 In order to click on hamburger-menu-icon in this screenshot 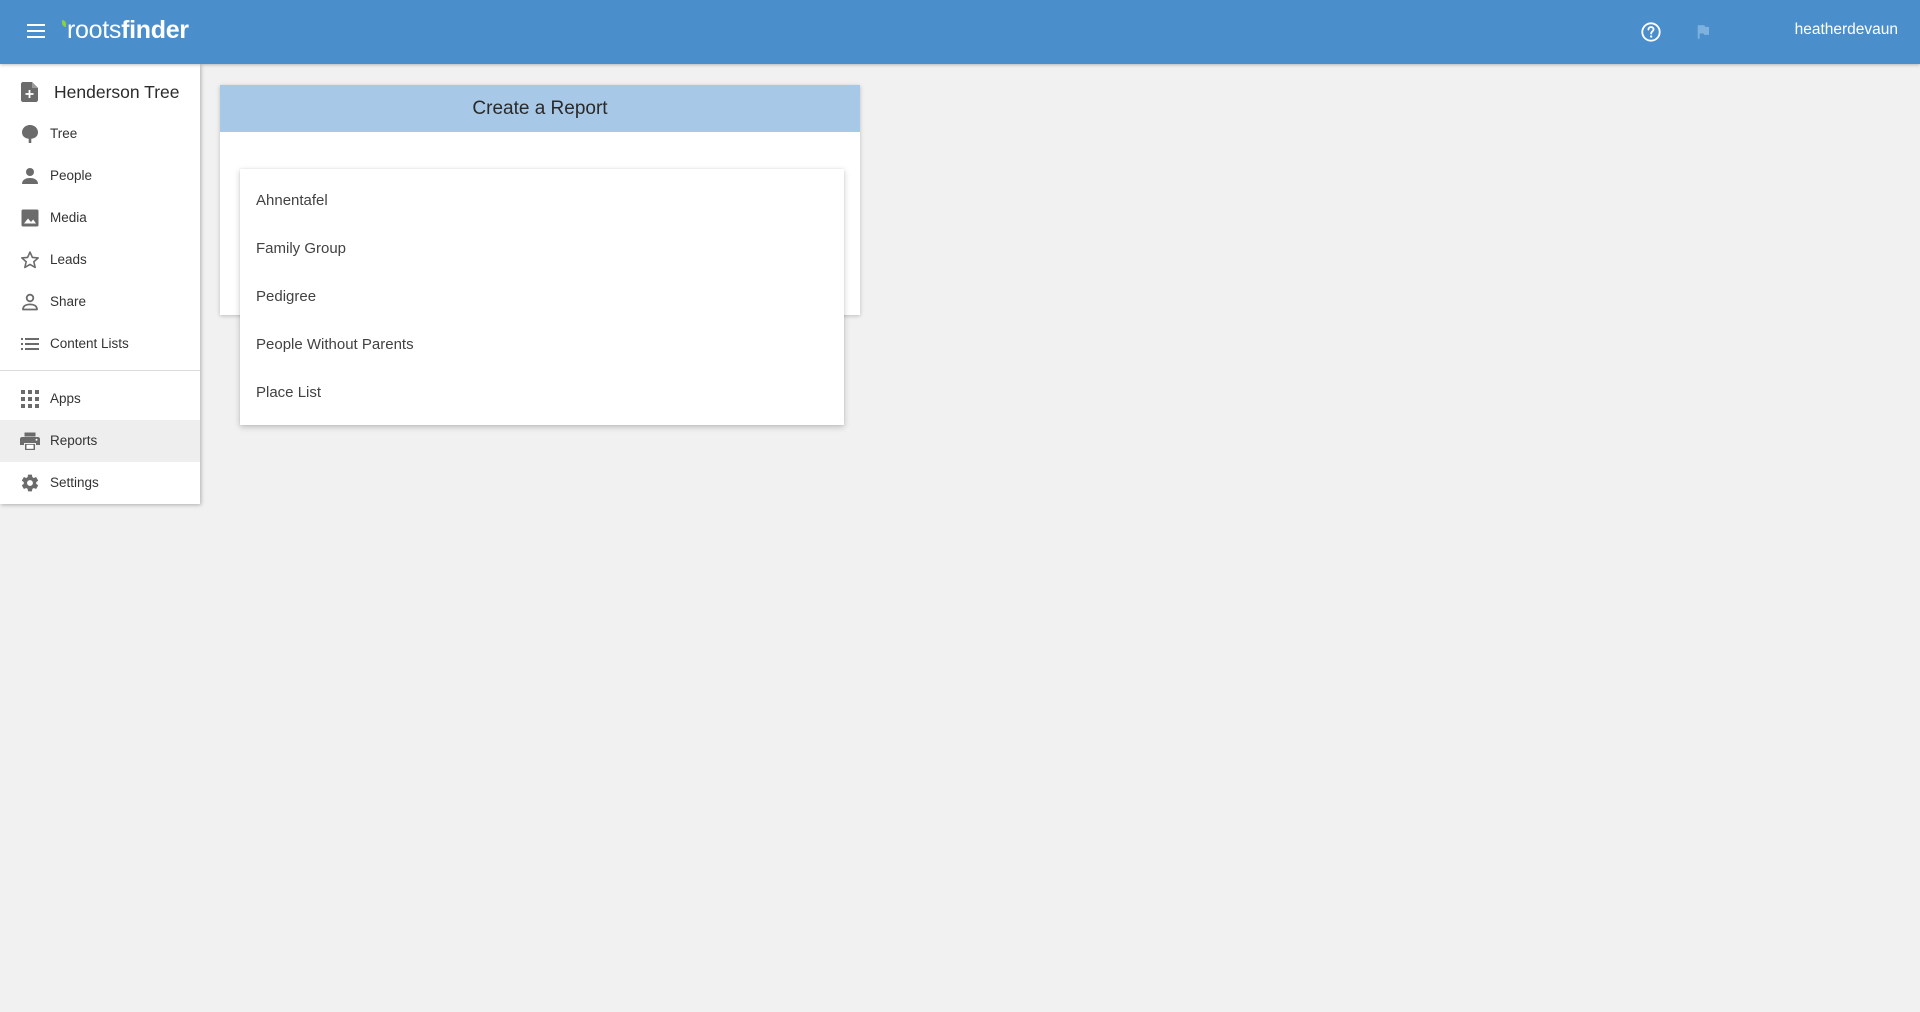, I will do `click(36, 31)`.